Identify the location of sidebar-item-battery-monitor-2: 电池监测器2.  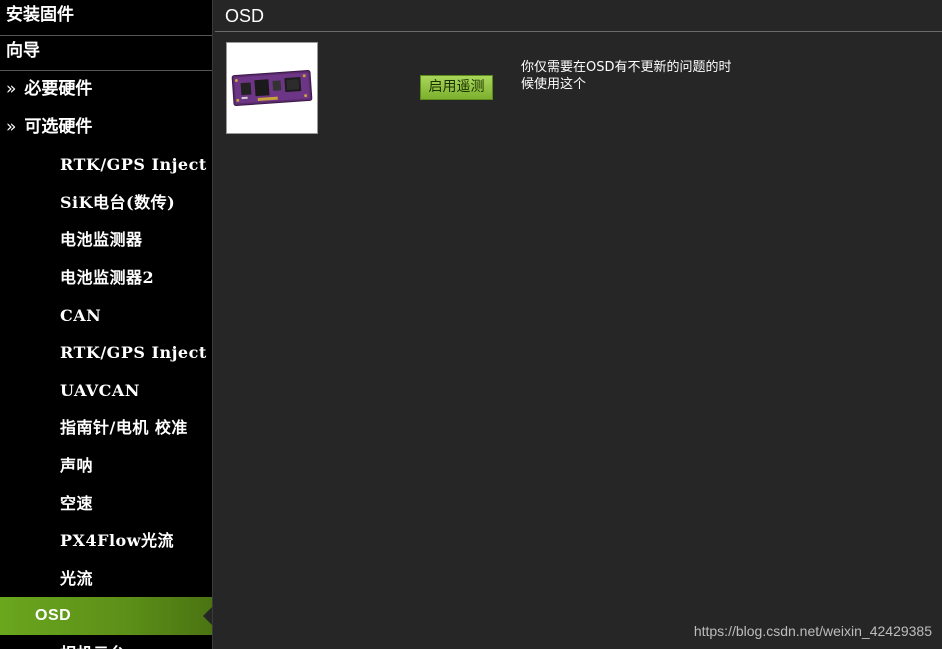
(106, 278).